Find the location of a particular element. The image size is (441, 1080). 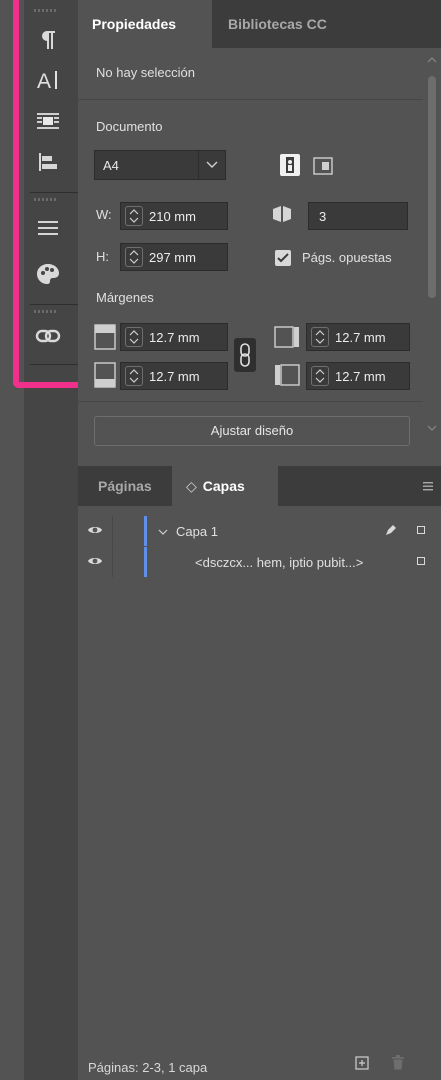

portrait-orientation-icon is located at coordinates (290, 165).